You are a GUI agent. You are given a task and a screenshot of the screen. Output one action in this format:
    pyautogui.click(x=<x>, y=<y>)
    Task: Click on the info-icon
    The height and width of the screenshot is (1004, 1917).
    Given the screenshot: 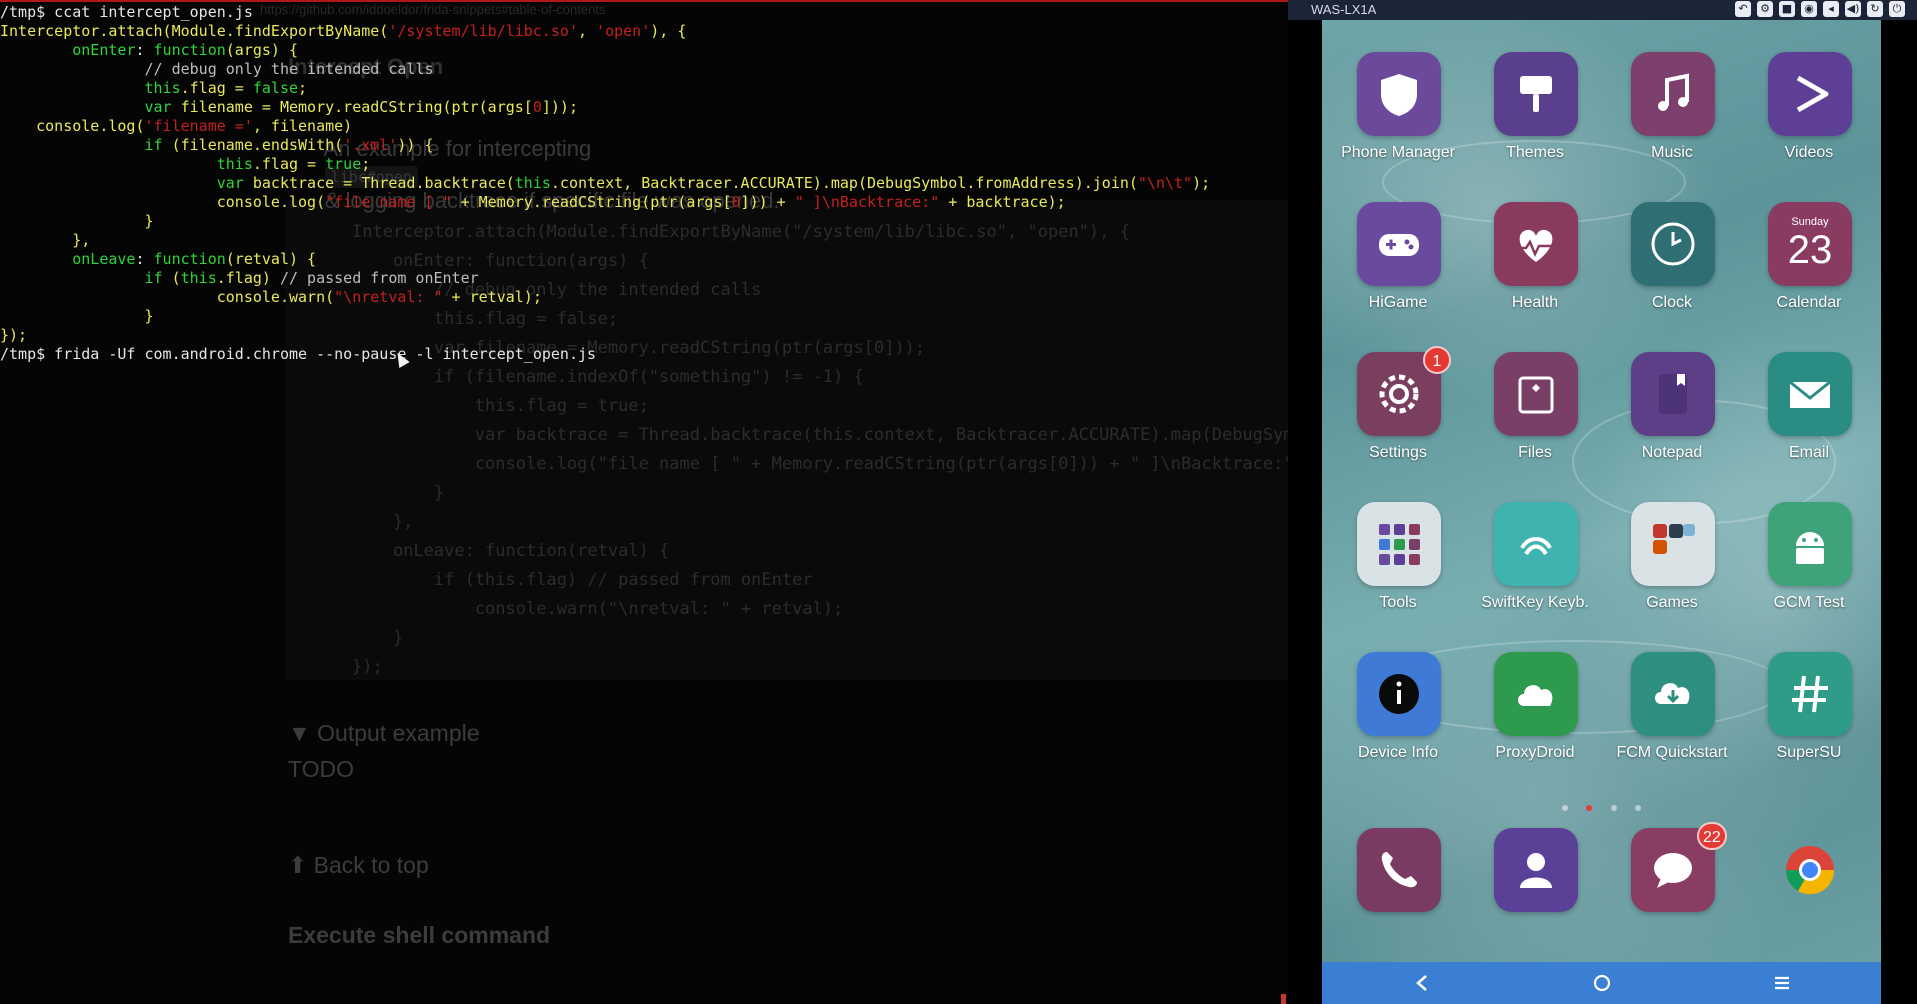 What is the action you would take?
    pyautogui.click(x=1399, y=694)
    